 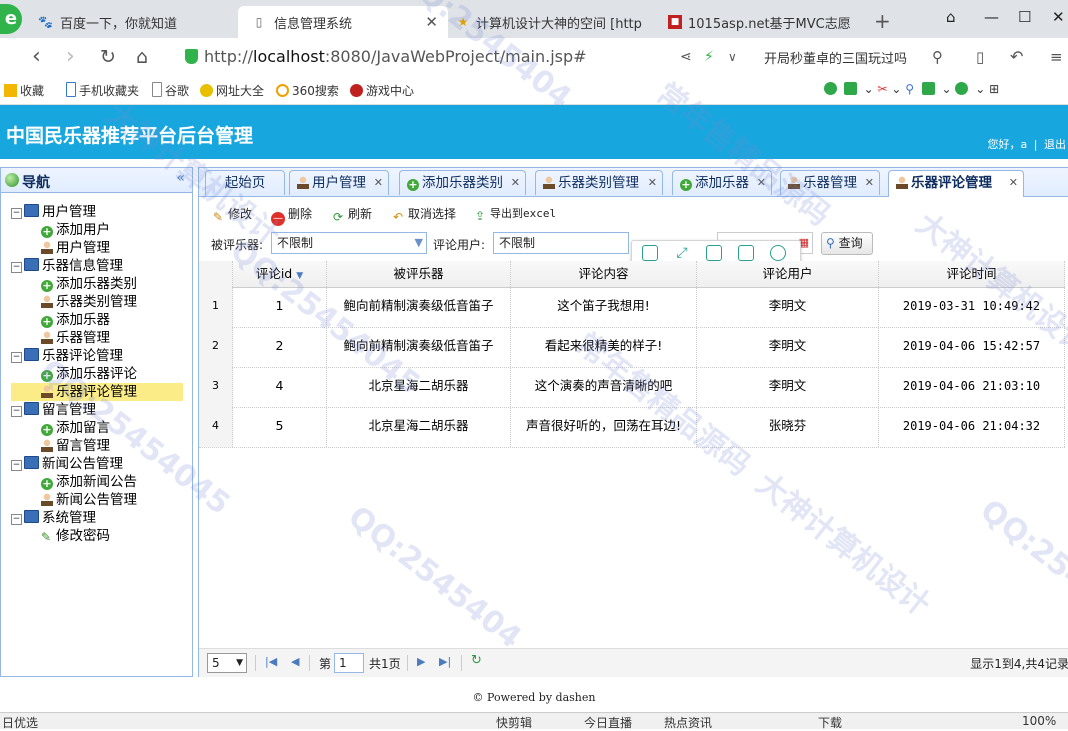 What do you see at coordinates (937, 57) in the screenshot?
I see `search-icon: ⚲` at bounding box center [937, 57].